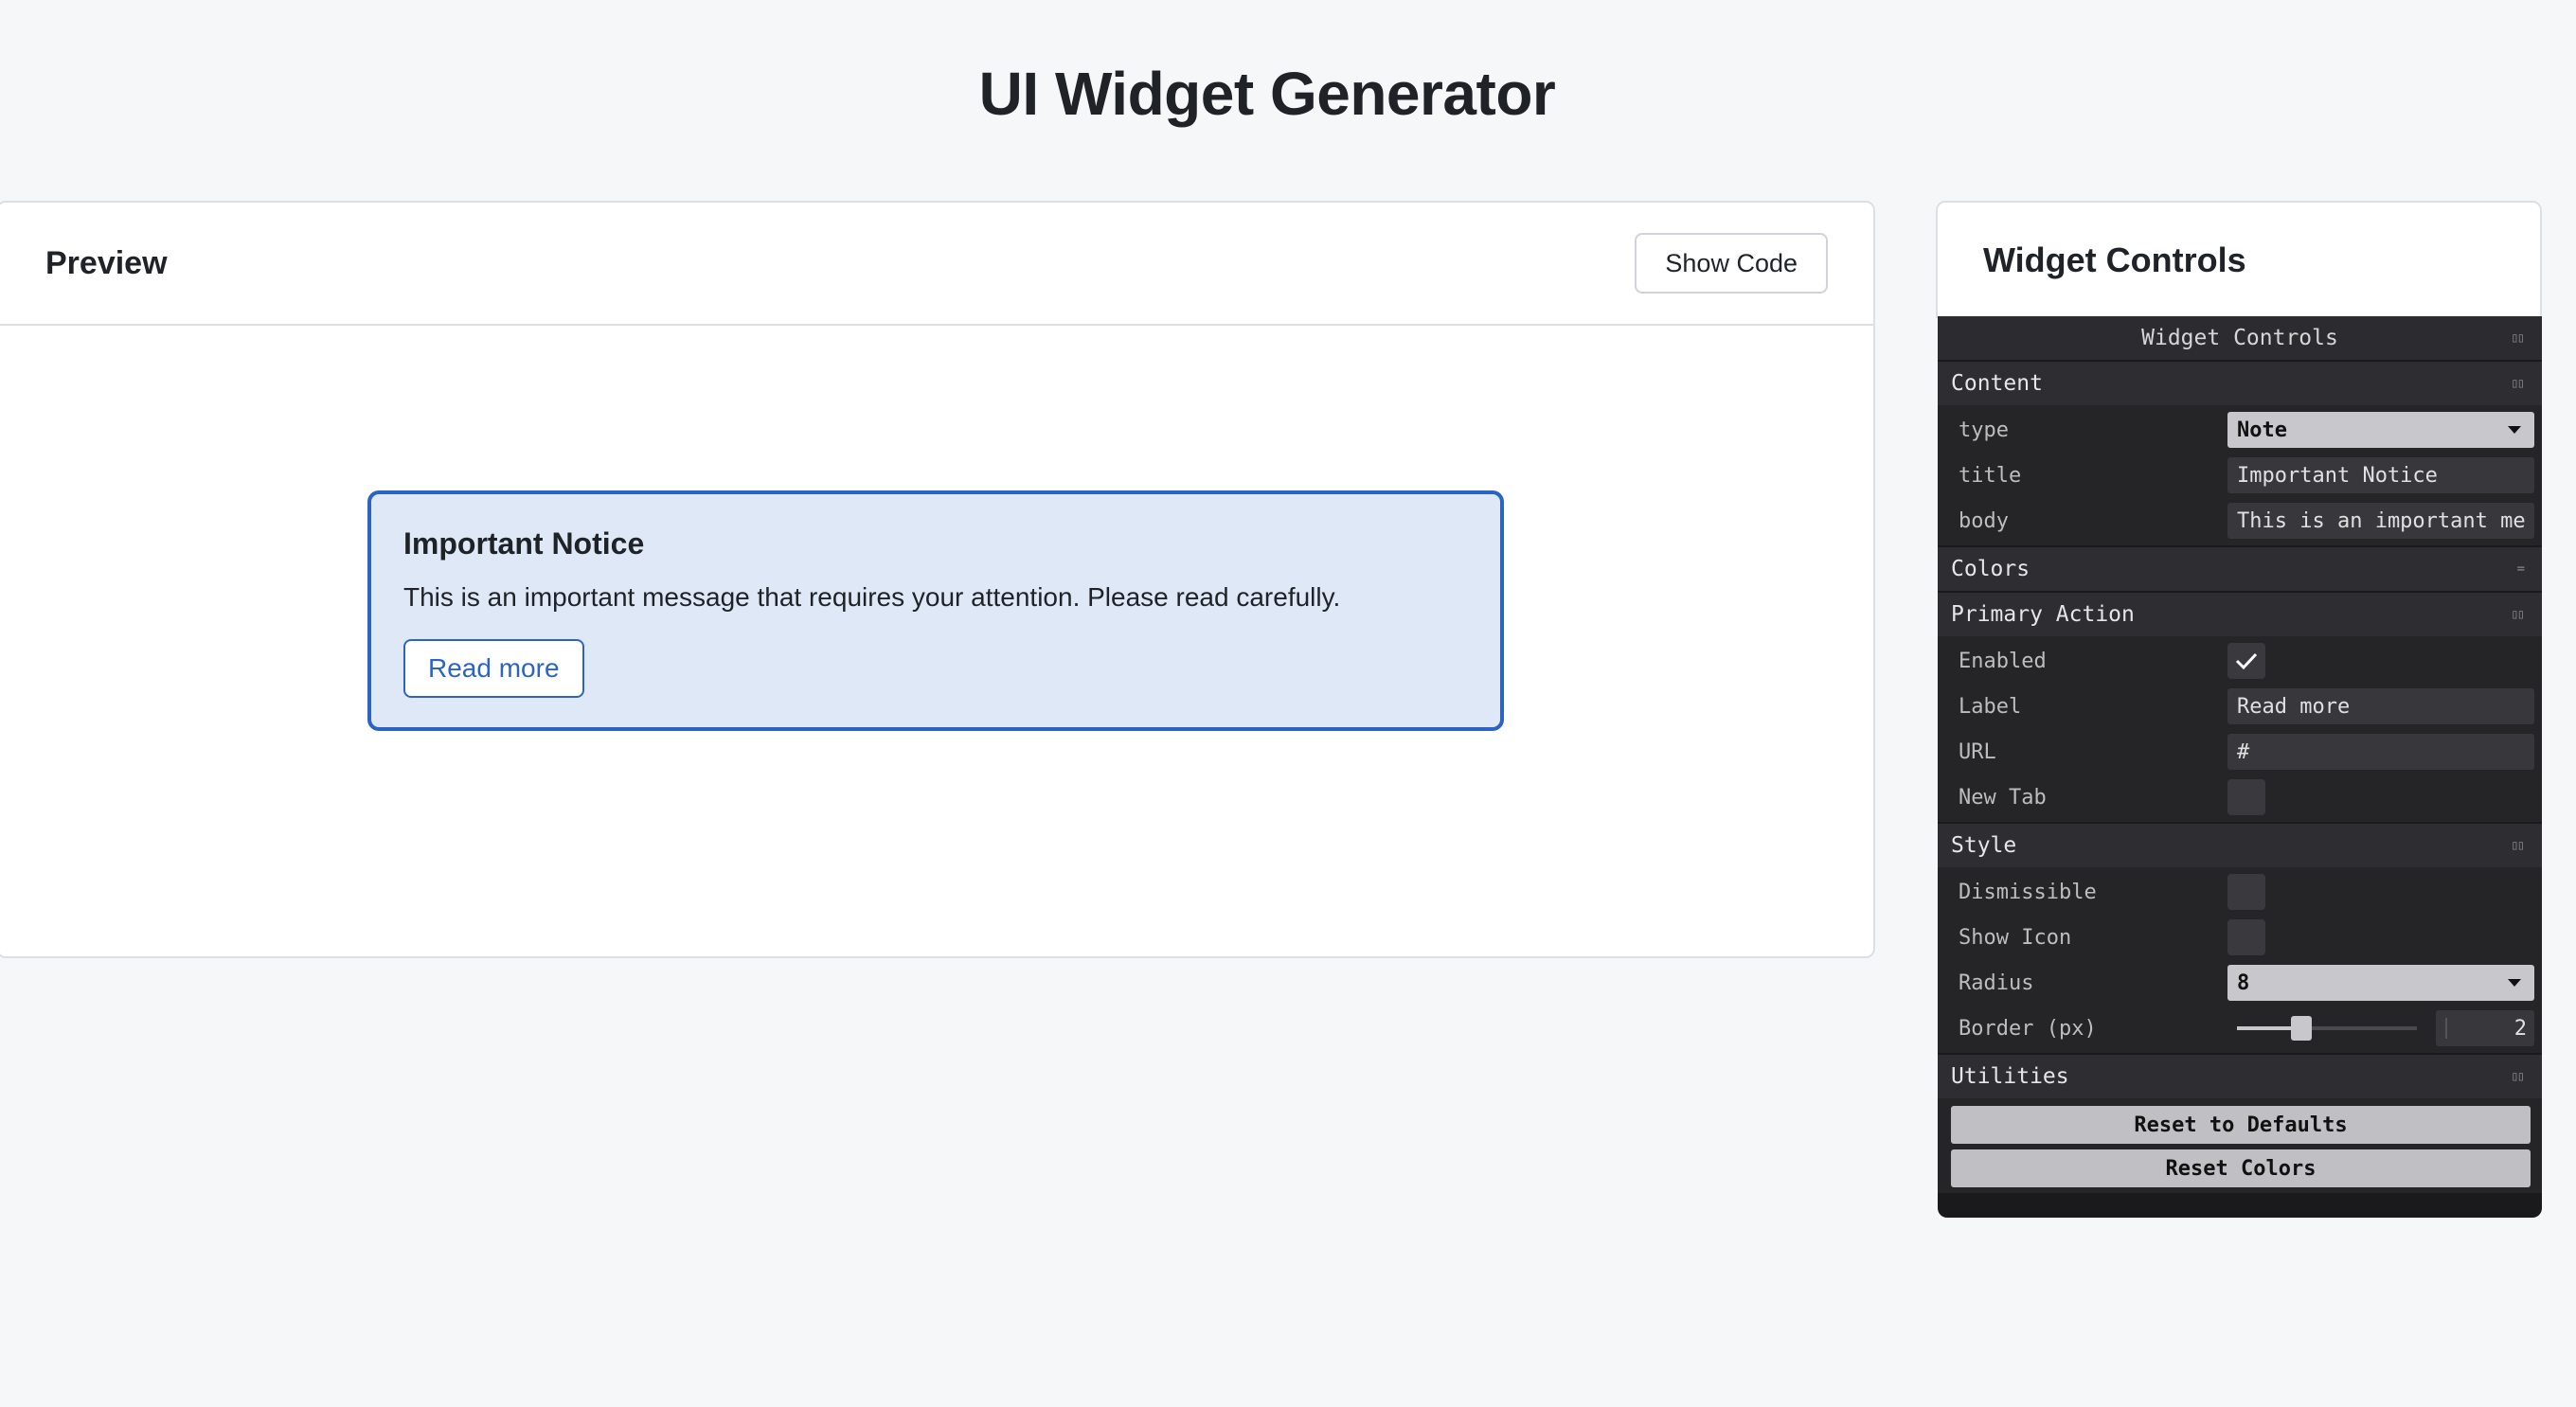  I want to click on border-slider, so click(2327, 1028).